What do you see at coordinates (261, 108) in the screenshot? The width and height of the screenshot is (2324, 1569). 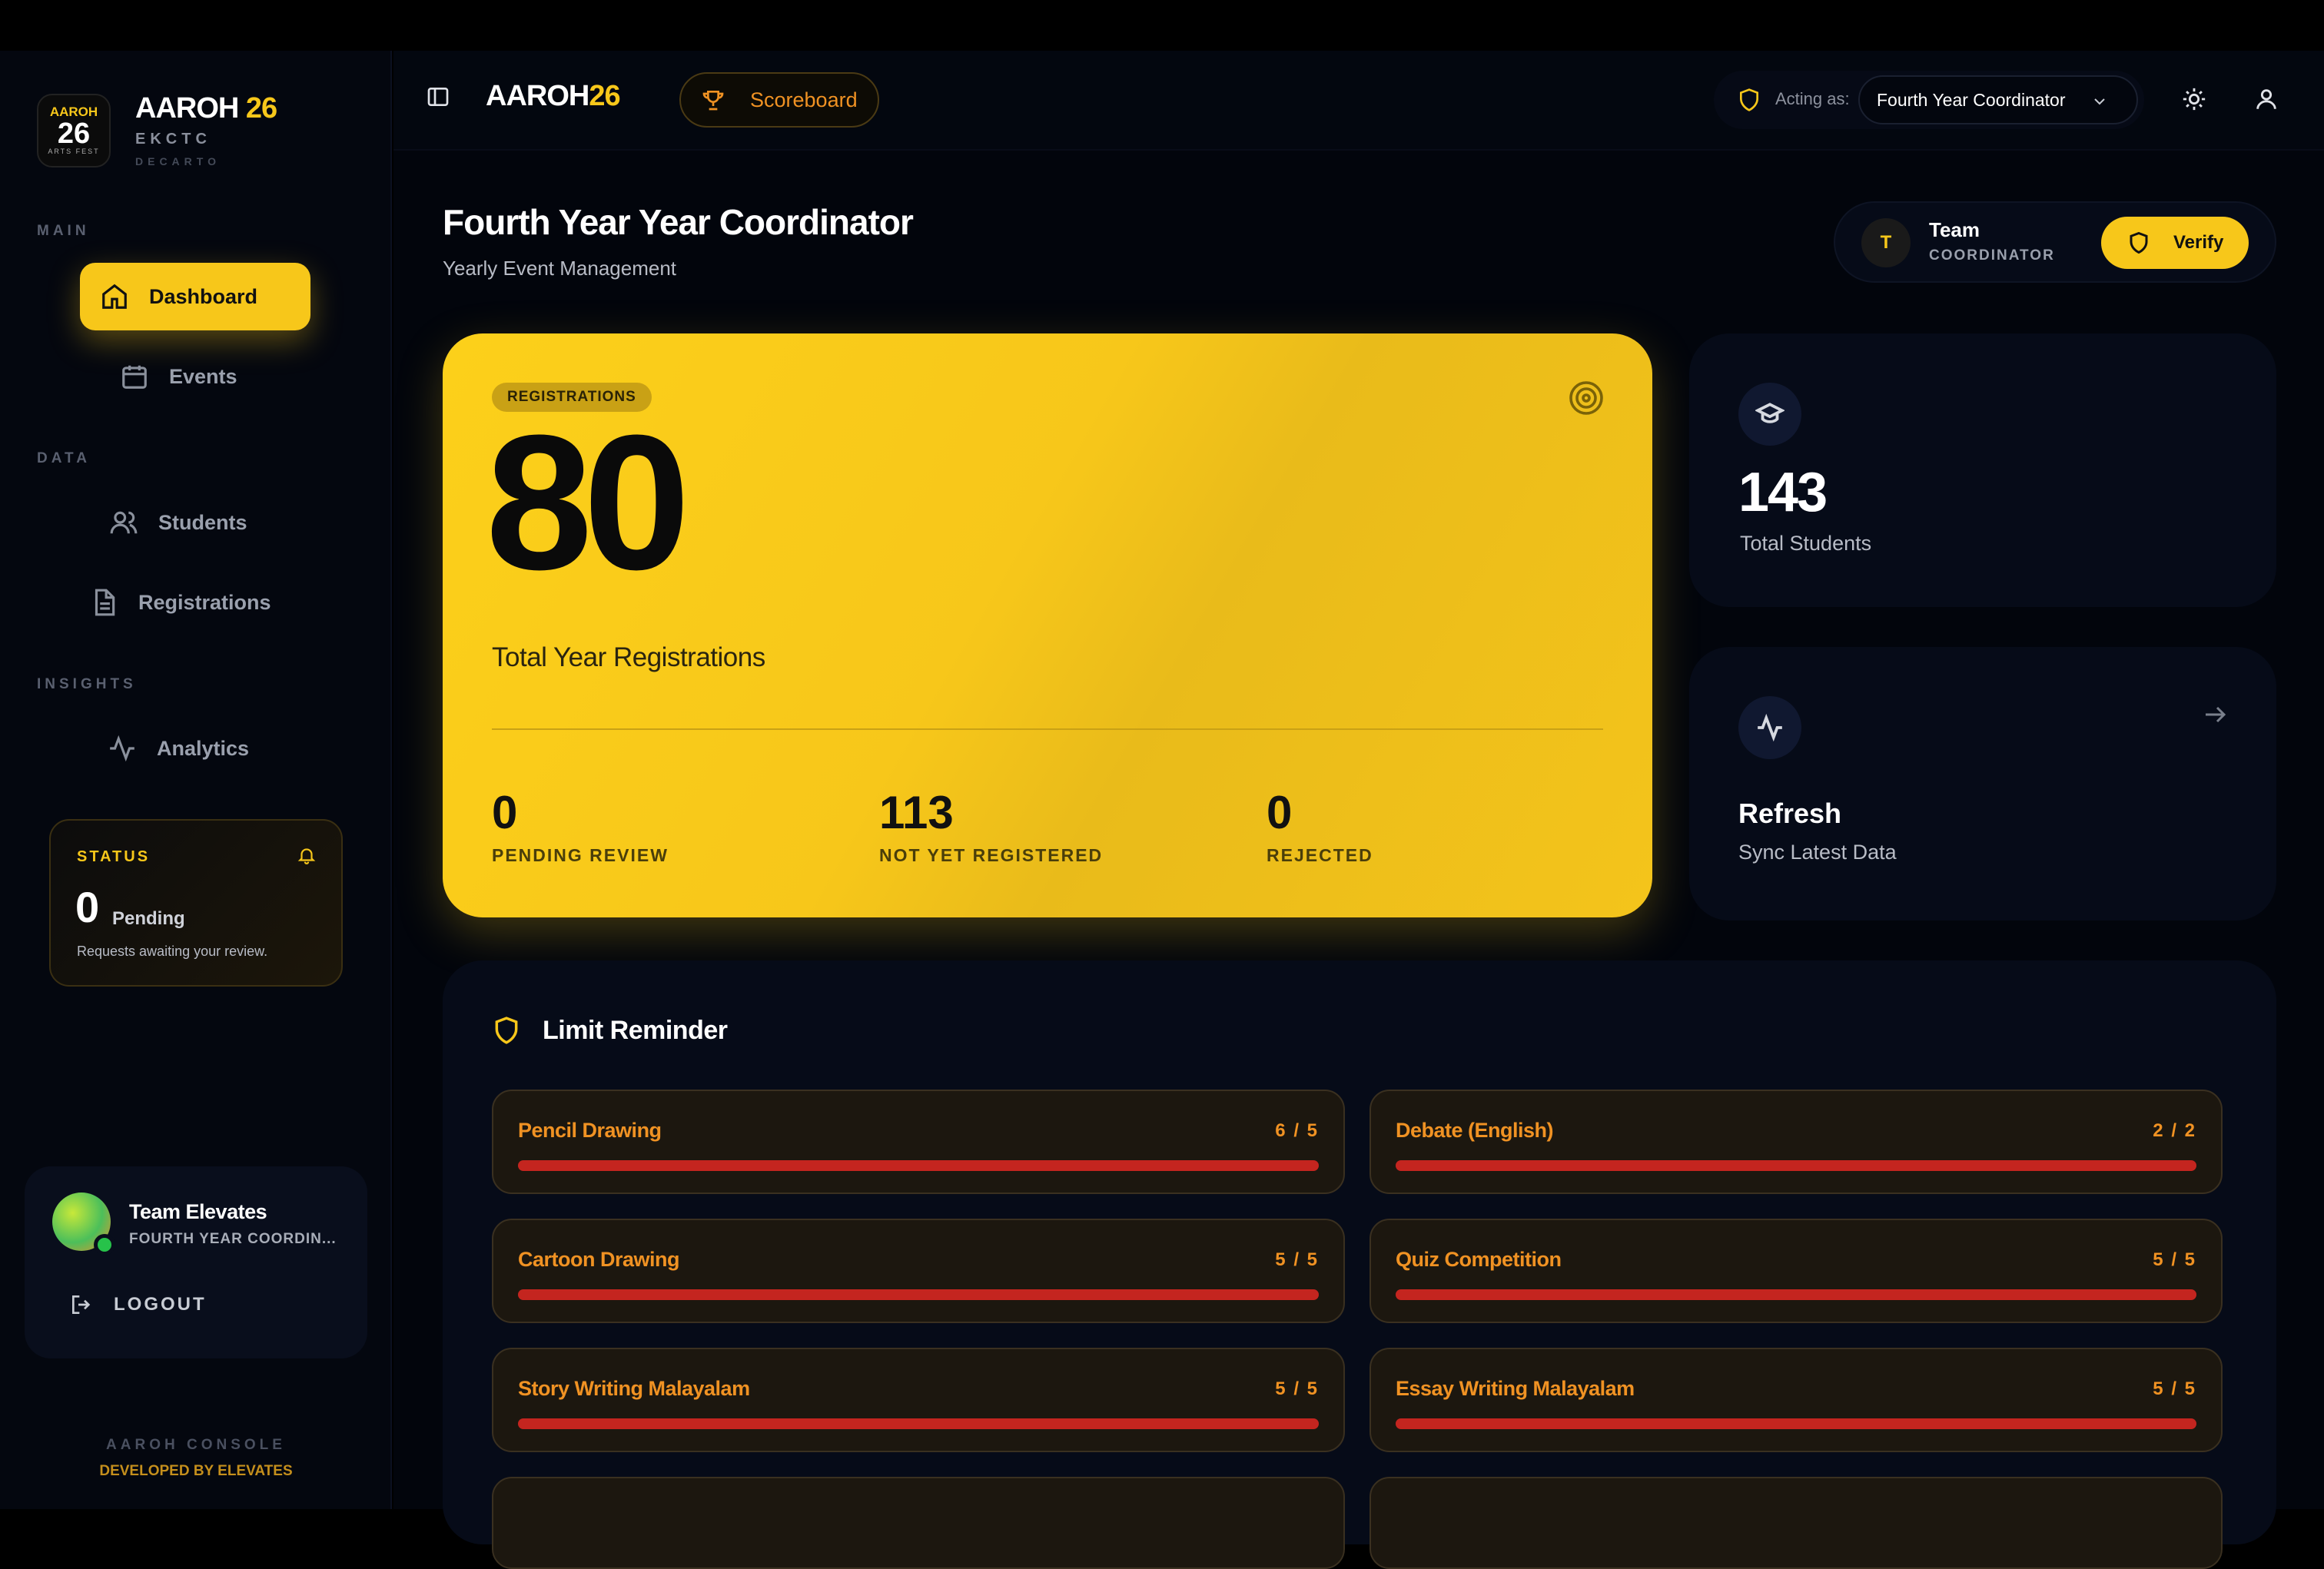 I see `brand-year: 26` at bounding box center [261, 108].